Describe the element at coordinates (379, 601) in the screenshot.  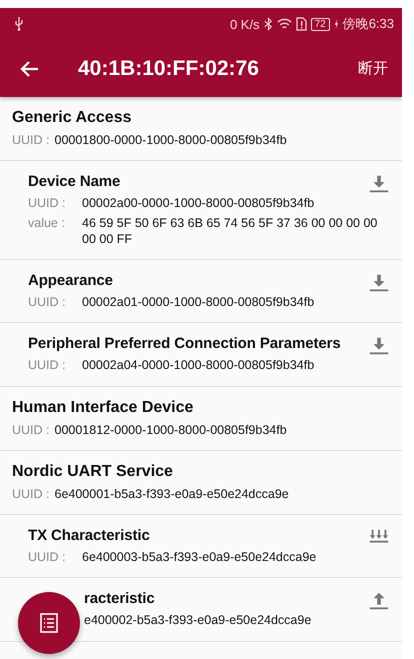
I see `upload-icon` at that location.